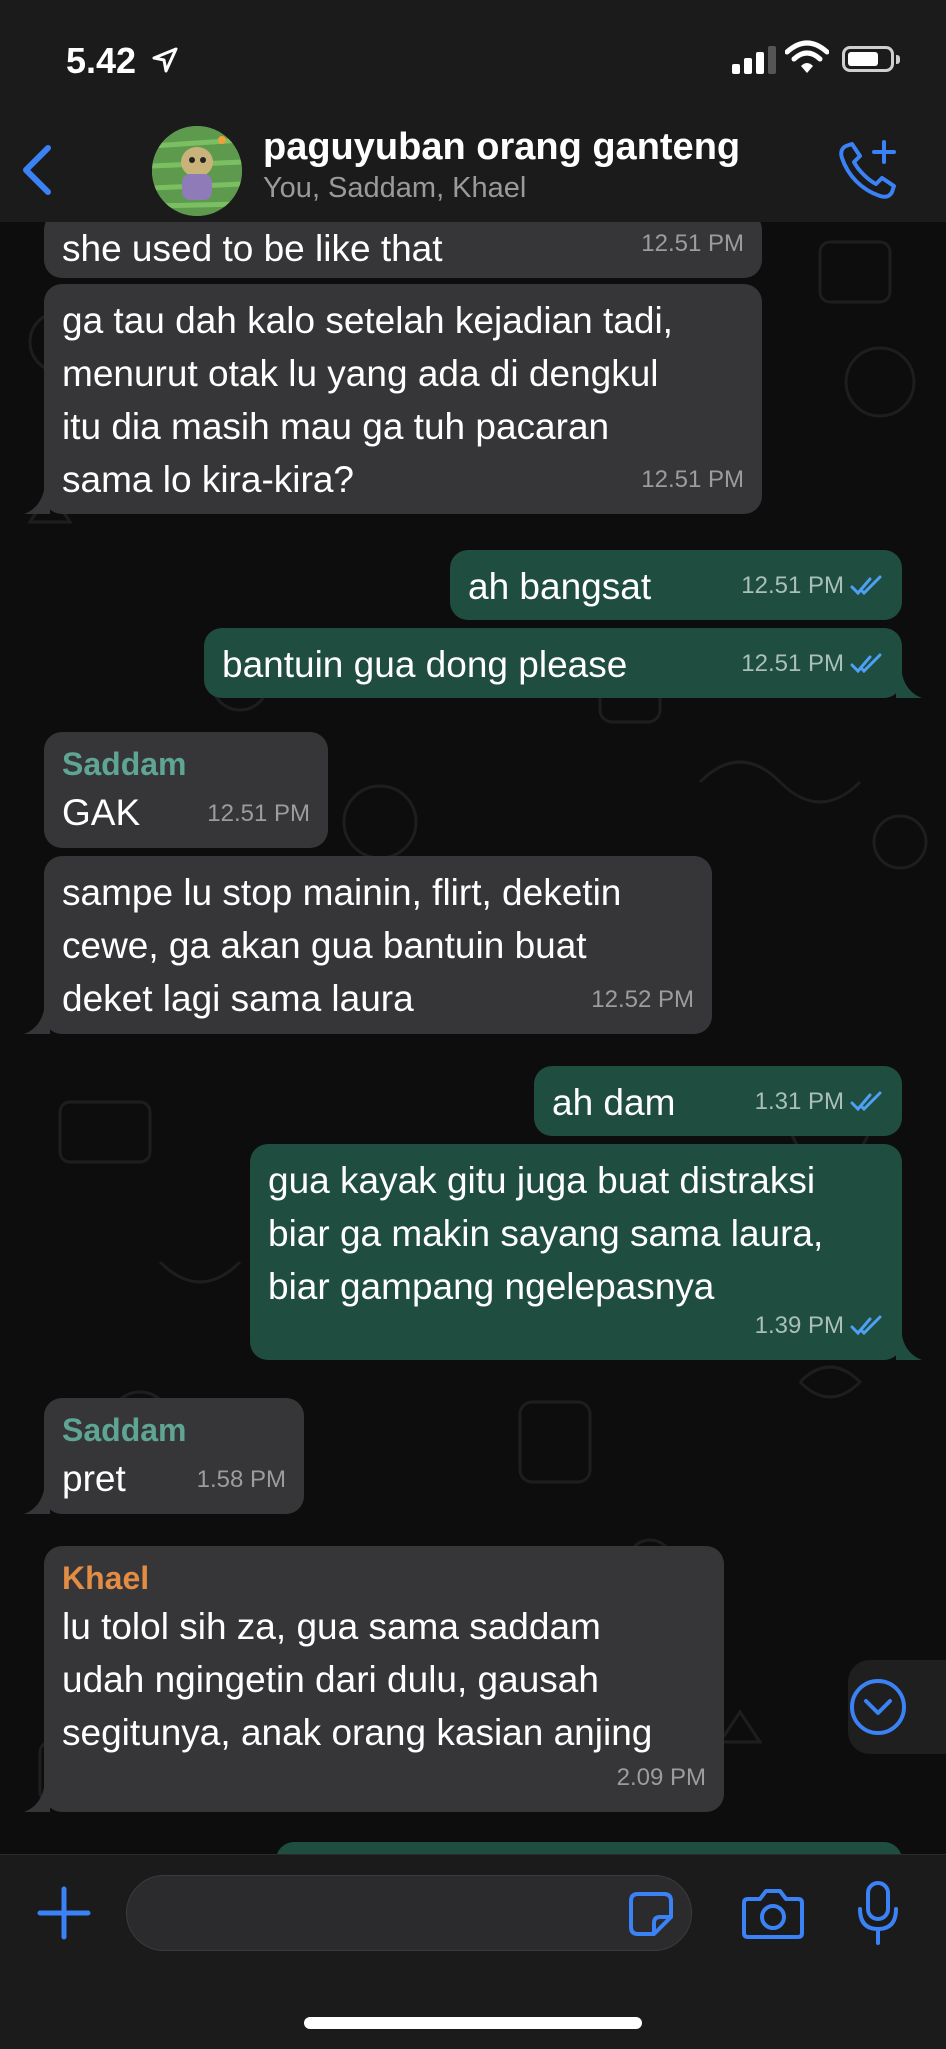 The width and height of the screenshot is (946, 2049). Describe the element at coordinates (357, 1732) in the screenshot. I see `message-line: segitunya, anak orang kasian anjing` at that location.